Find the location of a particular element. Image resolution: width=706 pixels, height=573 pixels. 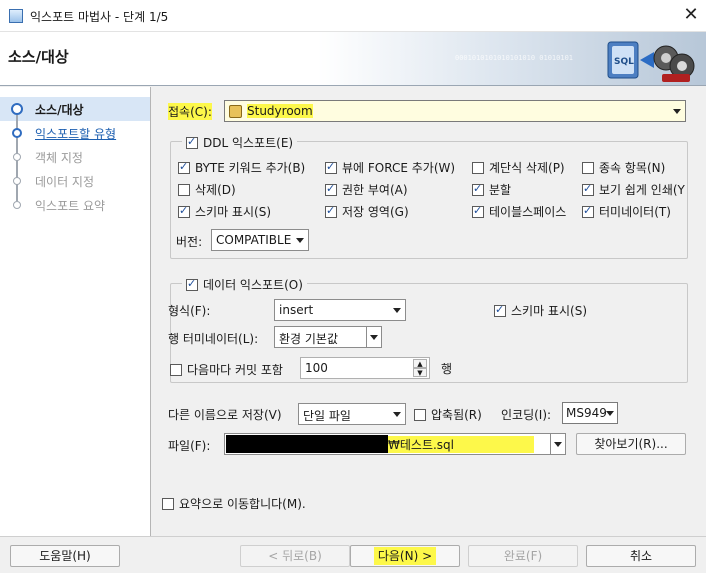

step-source-target: 소스/대상 is located at coordinates (75, 109).